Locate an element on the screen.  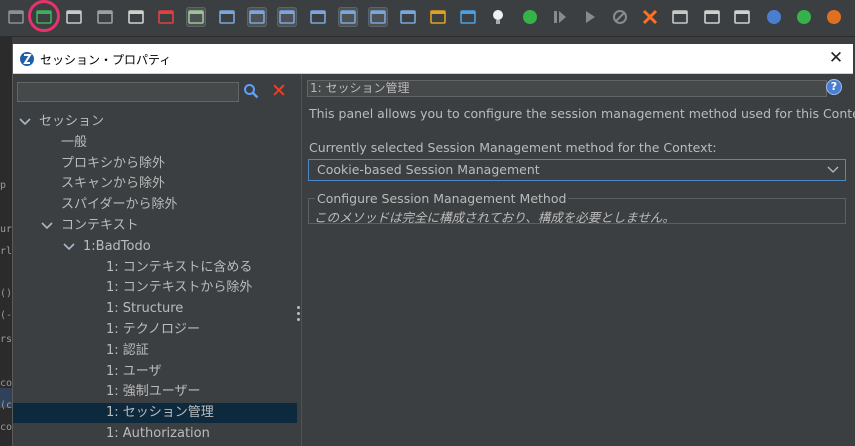
tree-node-label: 1: コンテキストから除外 is located at coordinates (179, 288).